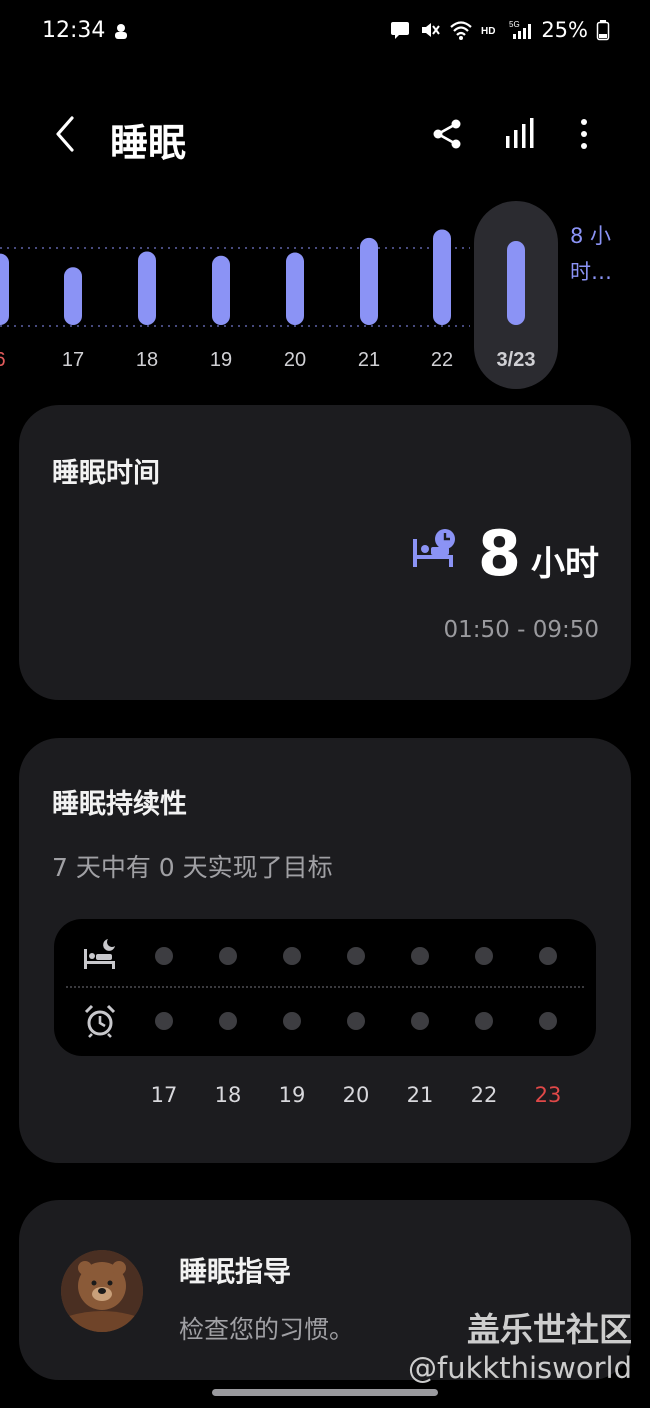 The width and height of the screenshot is (650, 1408). Describe the element at coordinates (603, 30) in the screenshot. I see `battery-icon` at that location.